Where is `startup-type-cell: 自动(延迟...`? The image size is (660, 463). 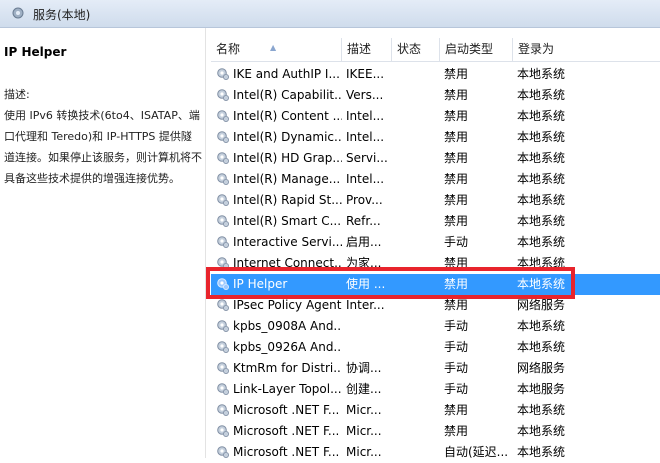 startup-type-cell: 自动(延迟... is located at coordinates (476, 452).